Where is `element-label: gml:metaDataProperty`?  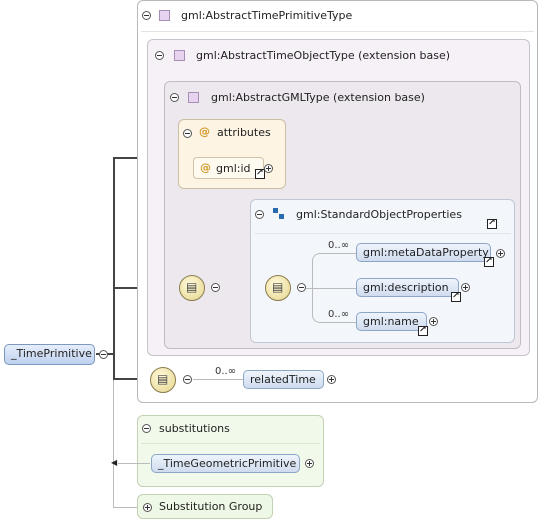
element-label: gml:metaDataProperty is located at coordinates (426, 252).